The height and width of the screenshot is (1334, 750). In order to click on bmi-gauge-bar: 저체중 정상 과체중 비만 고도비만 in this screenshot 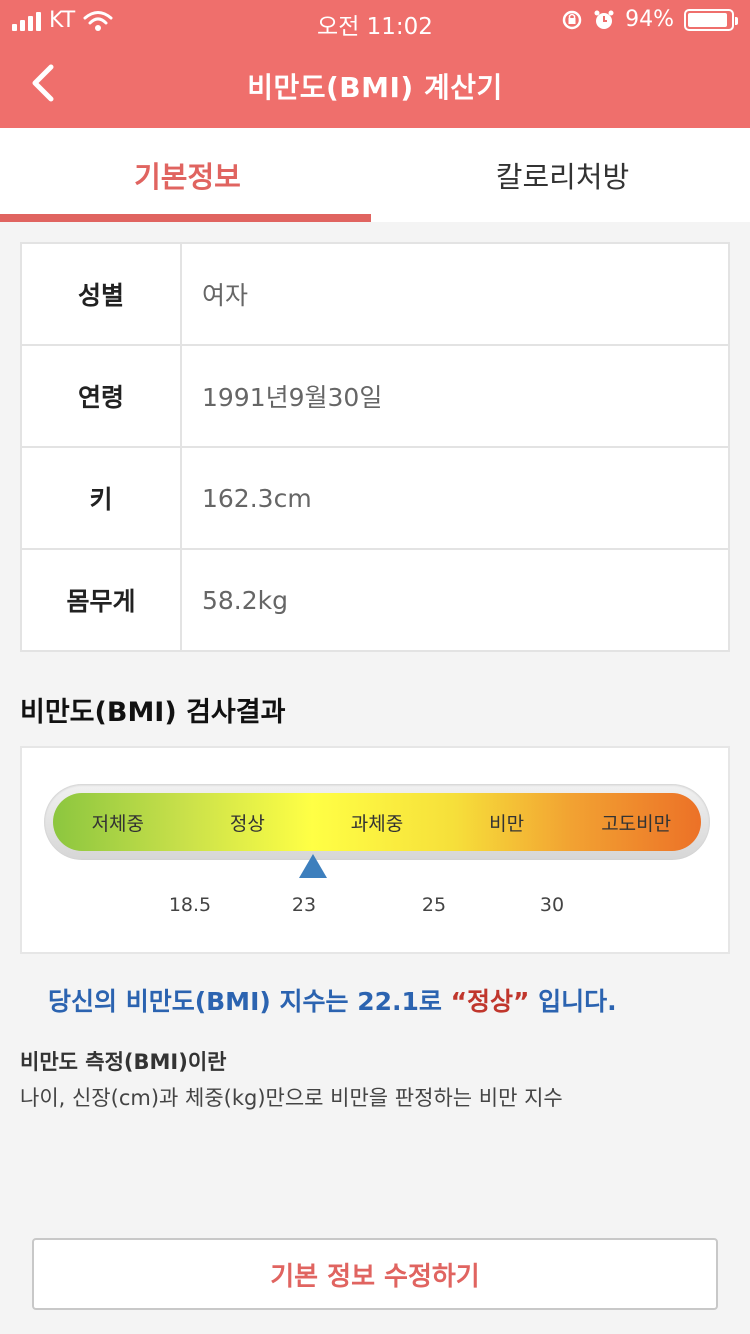, I will do `click(377, 822)`.